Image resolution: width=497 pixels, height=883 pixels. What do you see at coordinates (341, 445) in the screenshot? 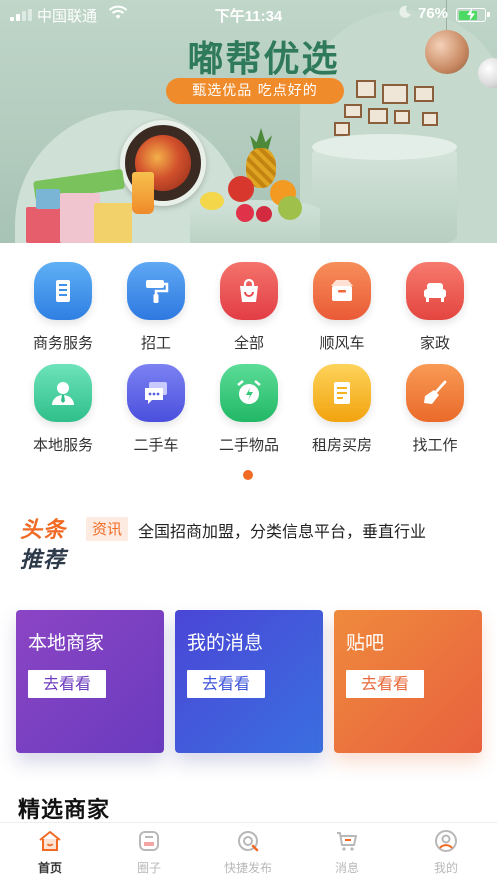
I see `category-label: 租房买房` at bounding box center [341, 445].